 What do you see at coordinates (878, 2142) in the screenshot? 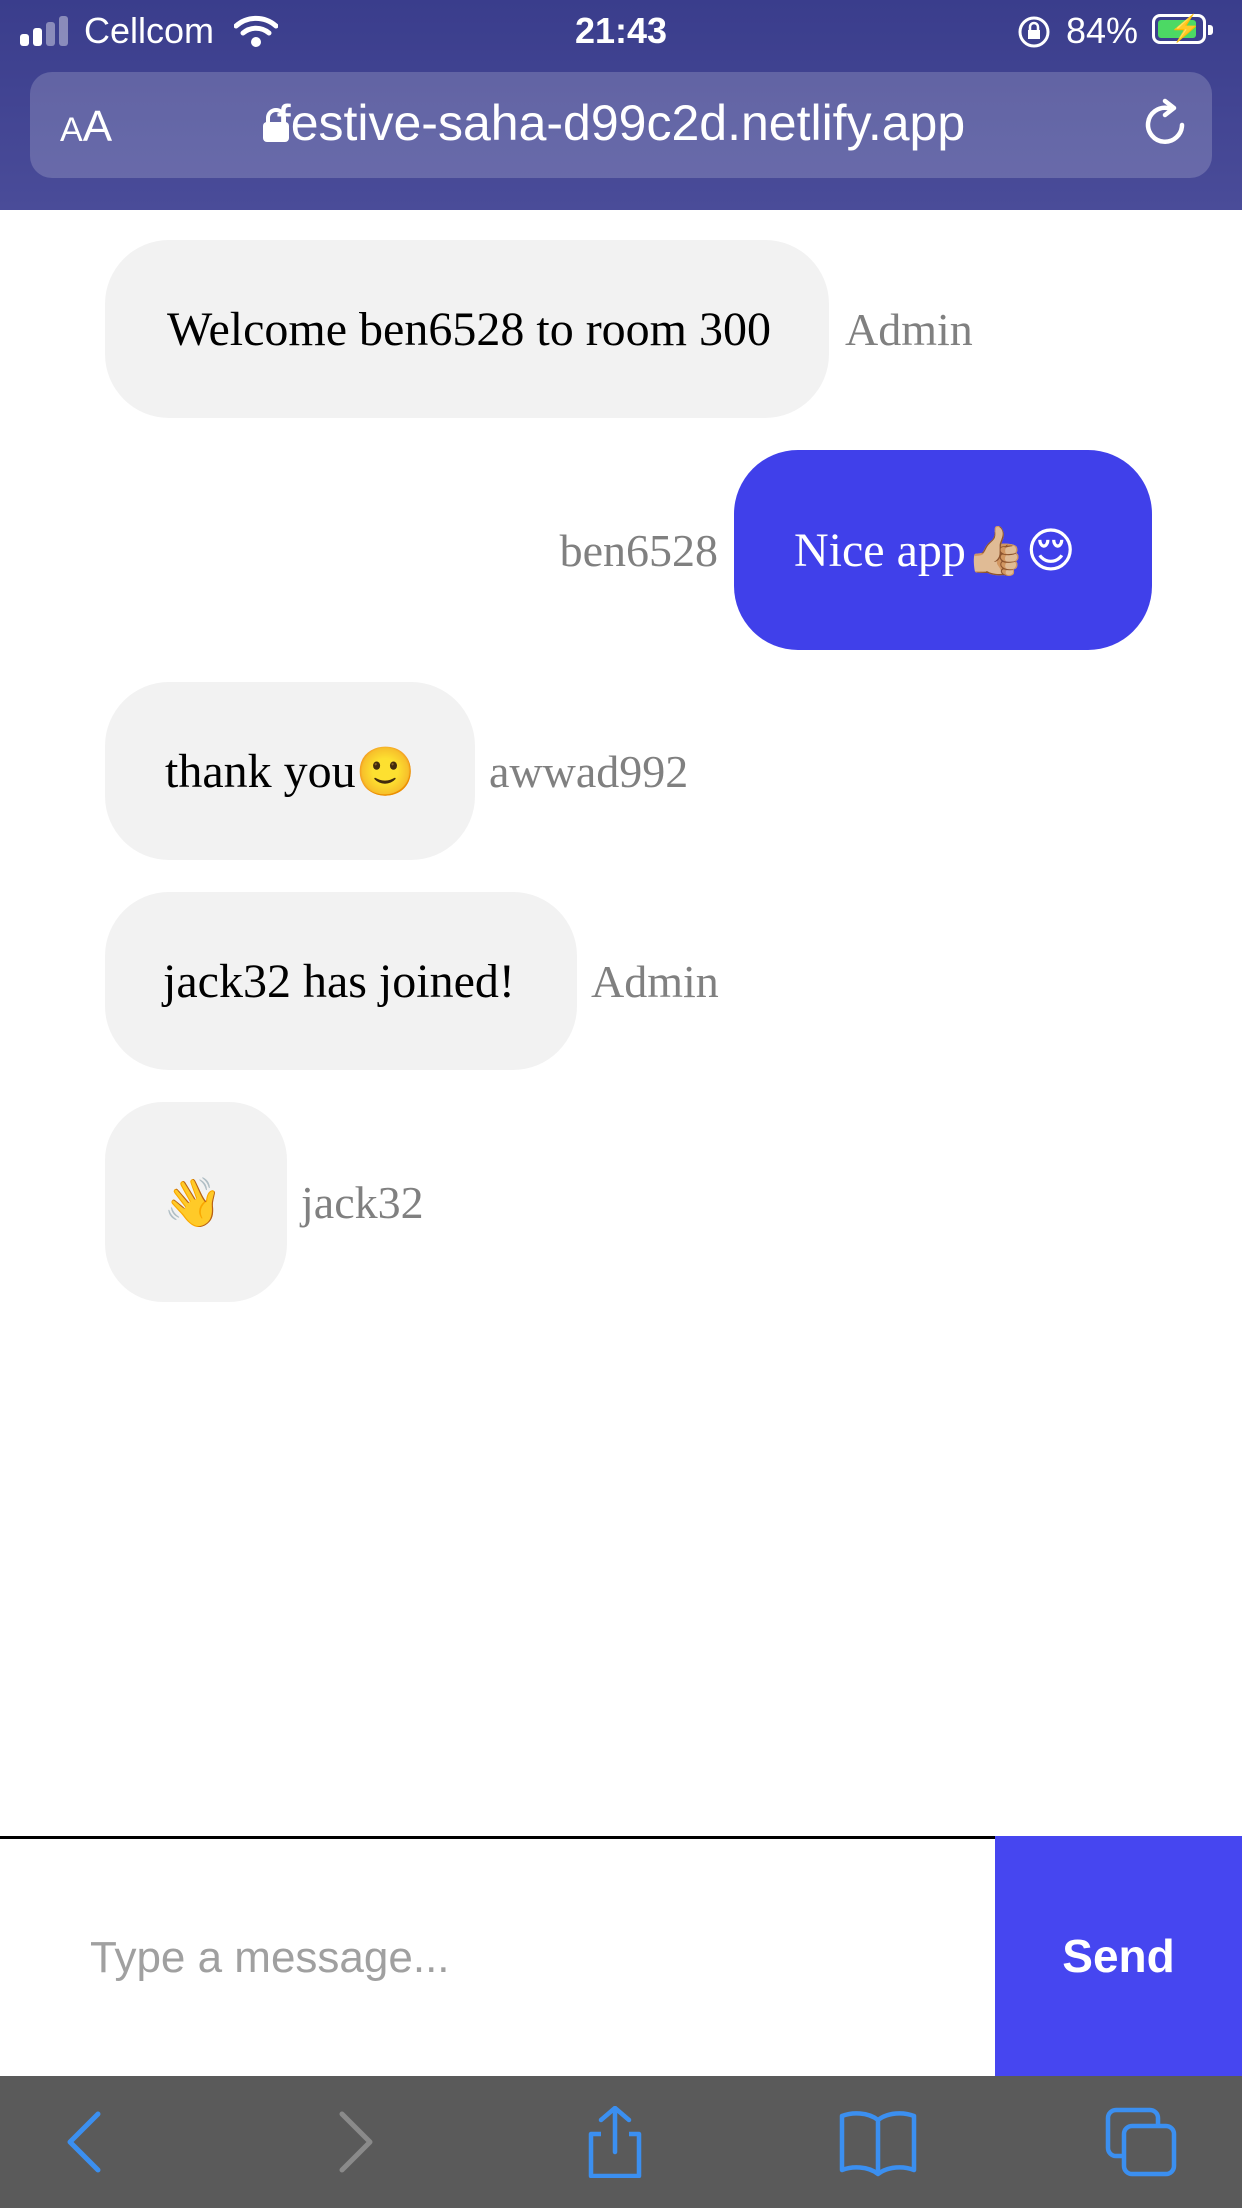
I see `bookmarks-icon` at bounding box center [878, 2142].